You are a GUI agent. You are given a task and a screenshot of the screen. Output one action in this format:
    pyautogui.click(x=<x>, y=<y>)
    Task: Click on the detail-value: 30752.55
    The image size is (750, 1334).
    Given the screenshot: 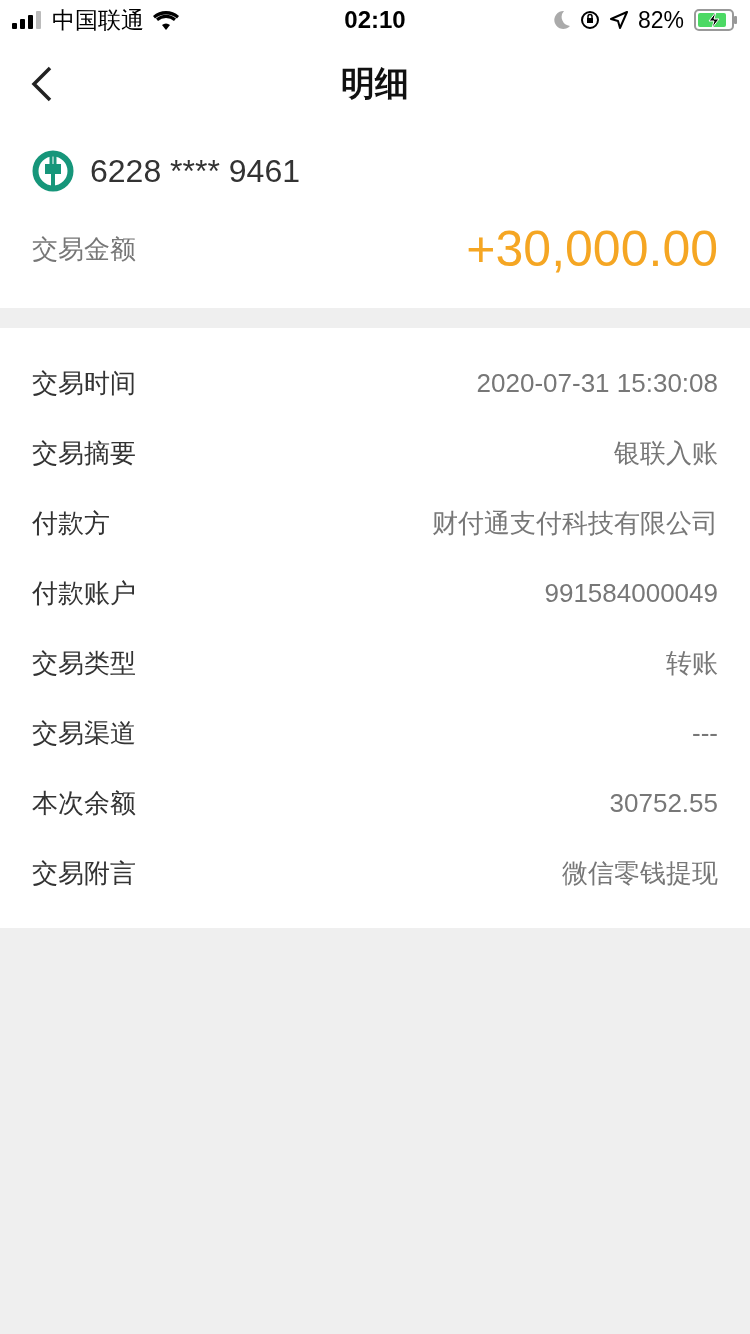 What is the action you would take?
    pyautogui.click(x=663, y=803)
    